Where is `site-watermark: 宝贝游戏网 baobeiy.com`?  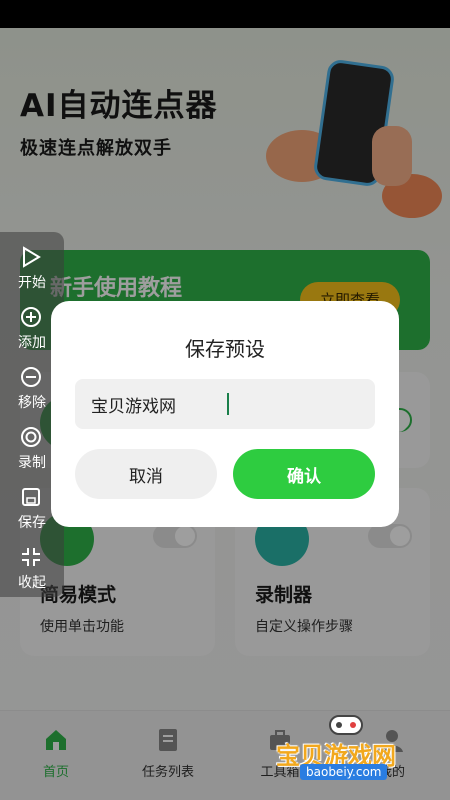
site-watermark: 宝贝游戏网 baobeiy.com is located at coordinates (345, 748).